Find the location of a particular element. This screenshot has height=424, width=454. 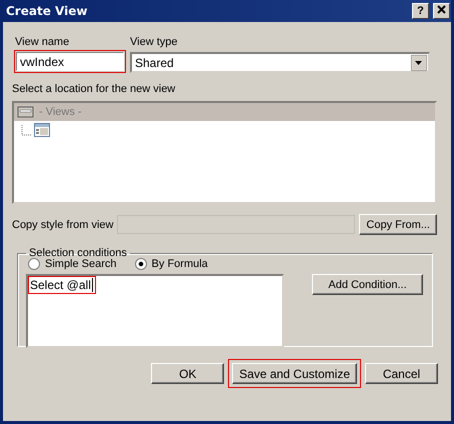

cancel-button: Cancel is located at coordinates (401, 373).